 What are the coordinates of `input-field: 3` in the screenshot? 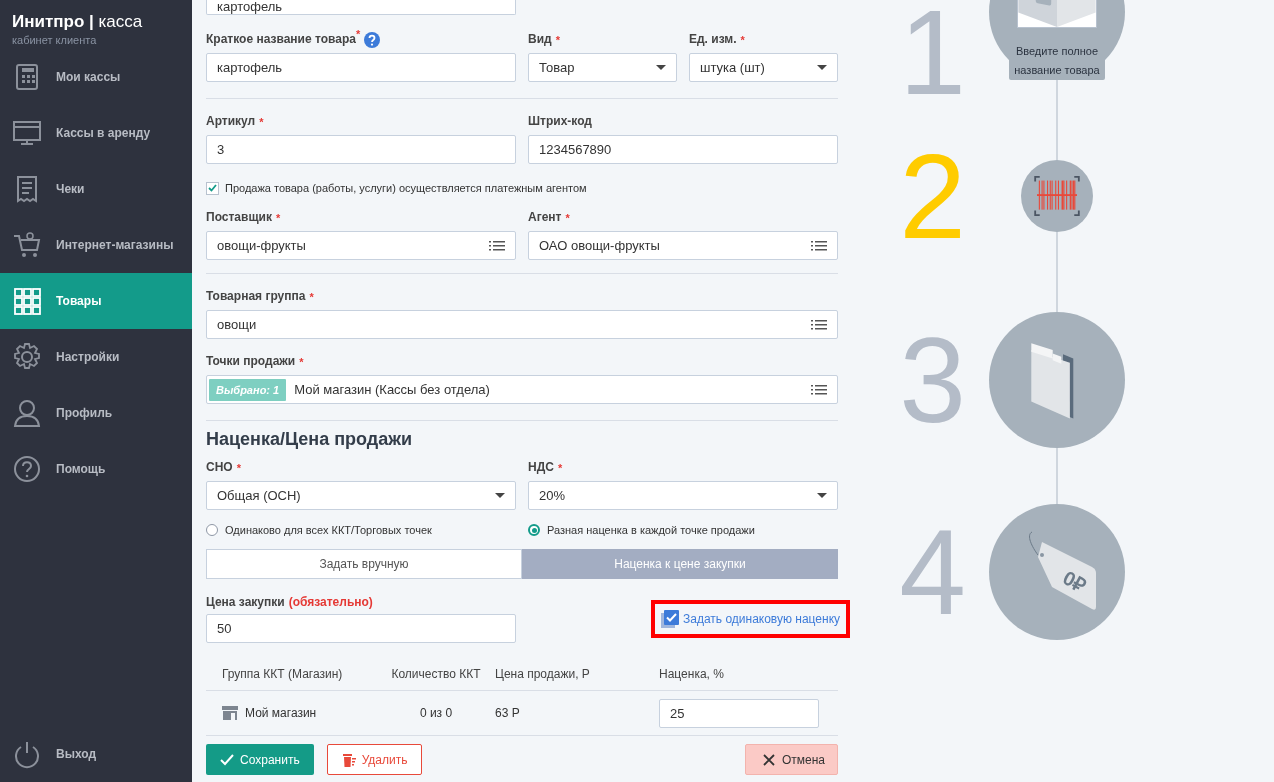 It's located at (361, 149).